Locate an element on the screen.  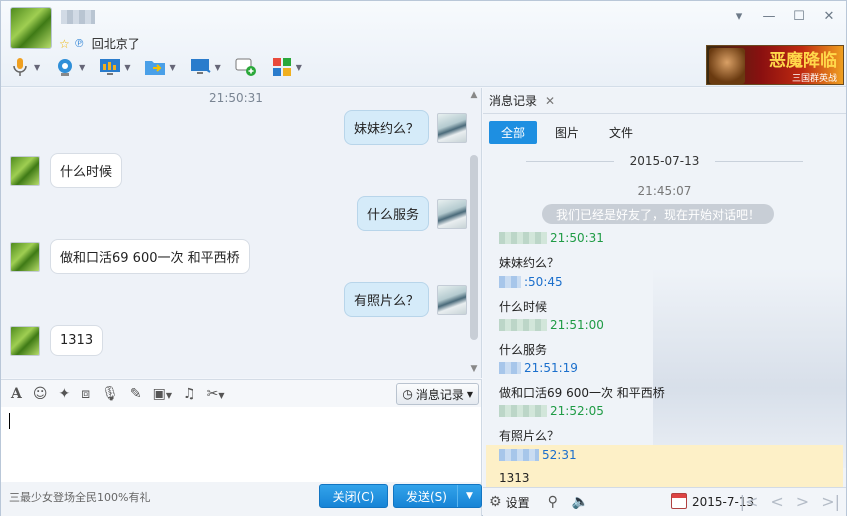
filter-all: 全部 is located at coordinates (513, 132).